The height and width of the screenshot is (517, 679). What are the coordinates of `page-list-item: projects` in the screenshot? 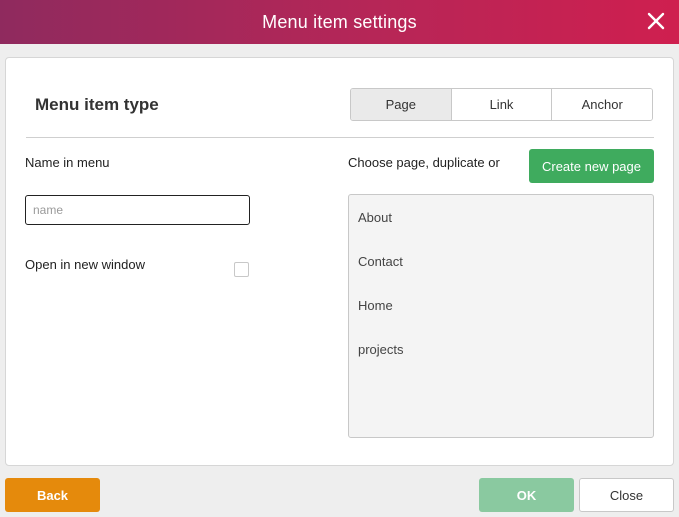 It's located at (501, 349).